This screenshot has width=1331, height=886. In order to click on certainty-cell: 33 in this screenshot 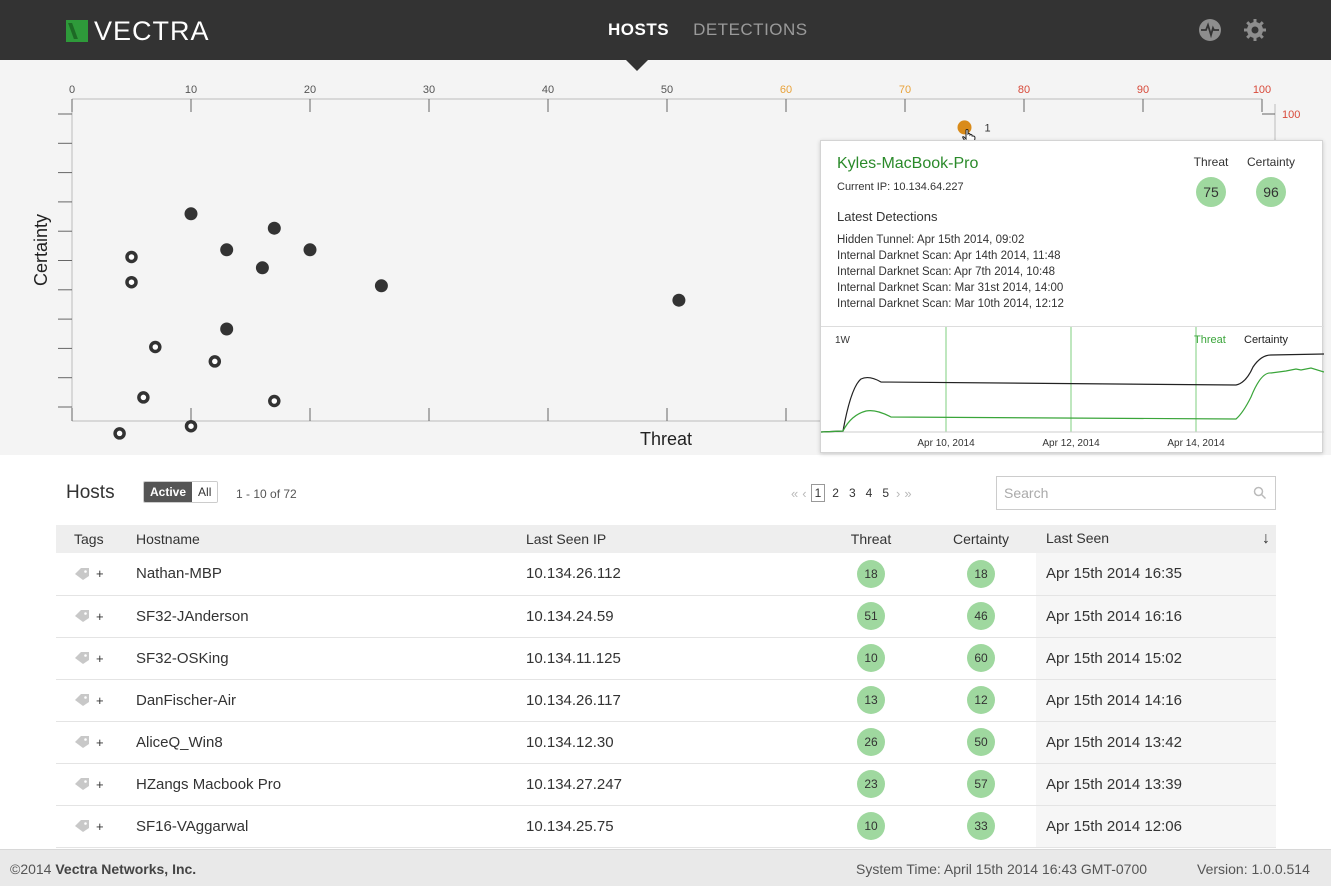, I will do `click(981, 826)`.